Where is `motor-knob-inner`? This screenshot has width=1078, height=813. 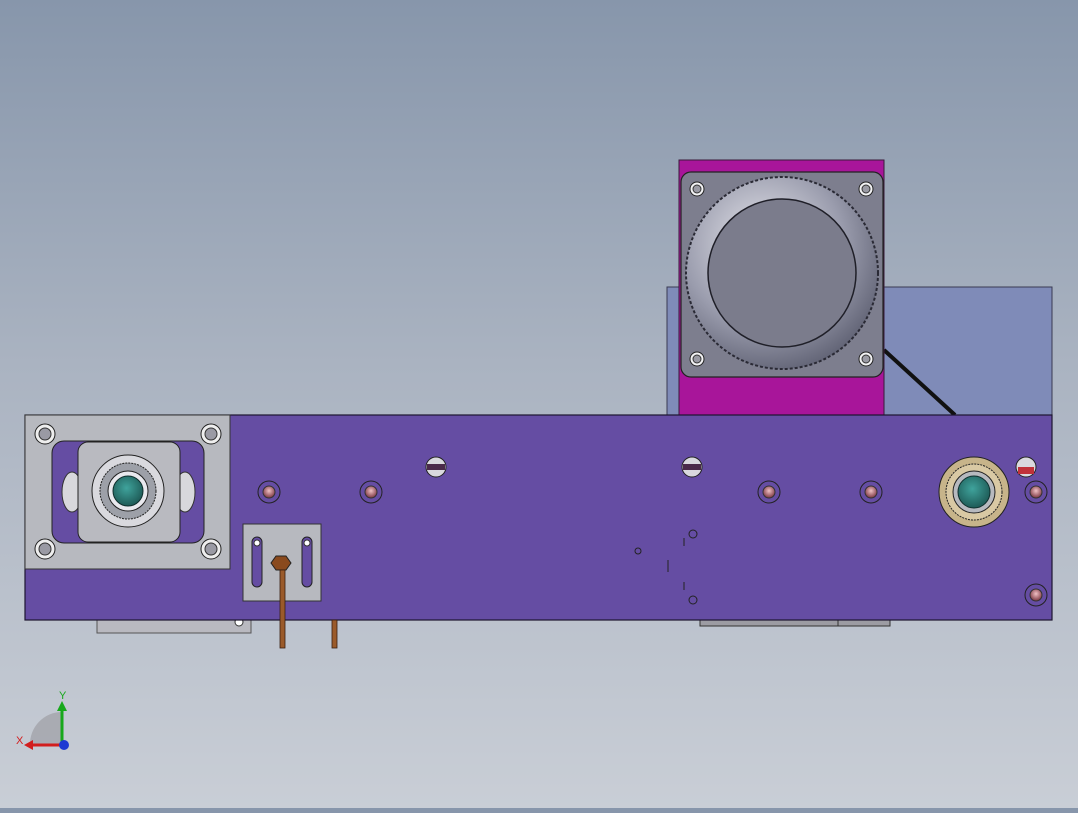 motor-knob-inner is located at coordinates (782, 273).